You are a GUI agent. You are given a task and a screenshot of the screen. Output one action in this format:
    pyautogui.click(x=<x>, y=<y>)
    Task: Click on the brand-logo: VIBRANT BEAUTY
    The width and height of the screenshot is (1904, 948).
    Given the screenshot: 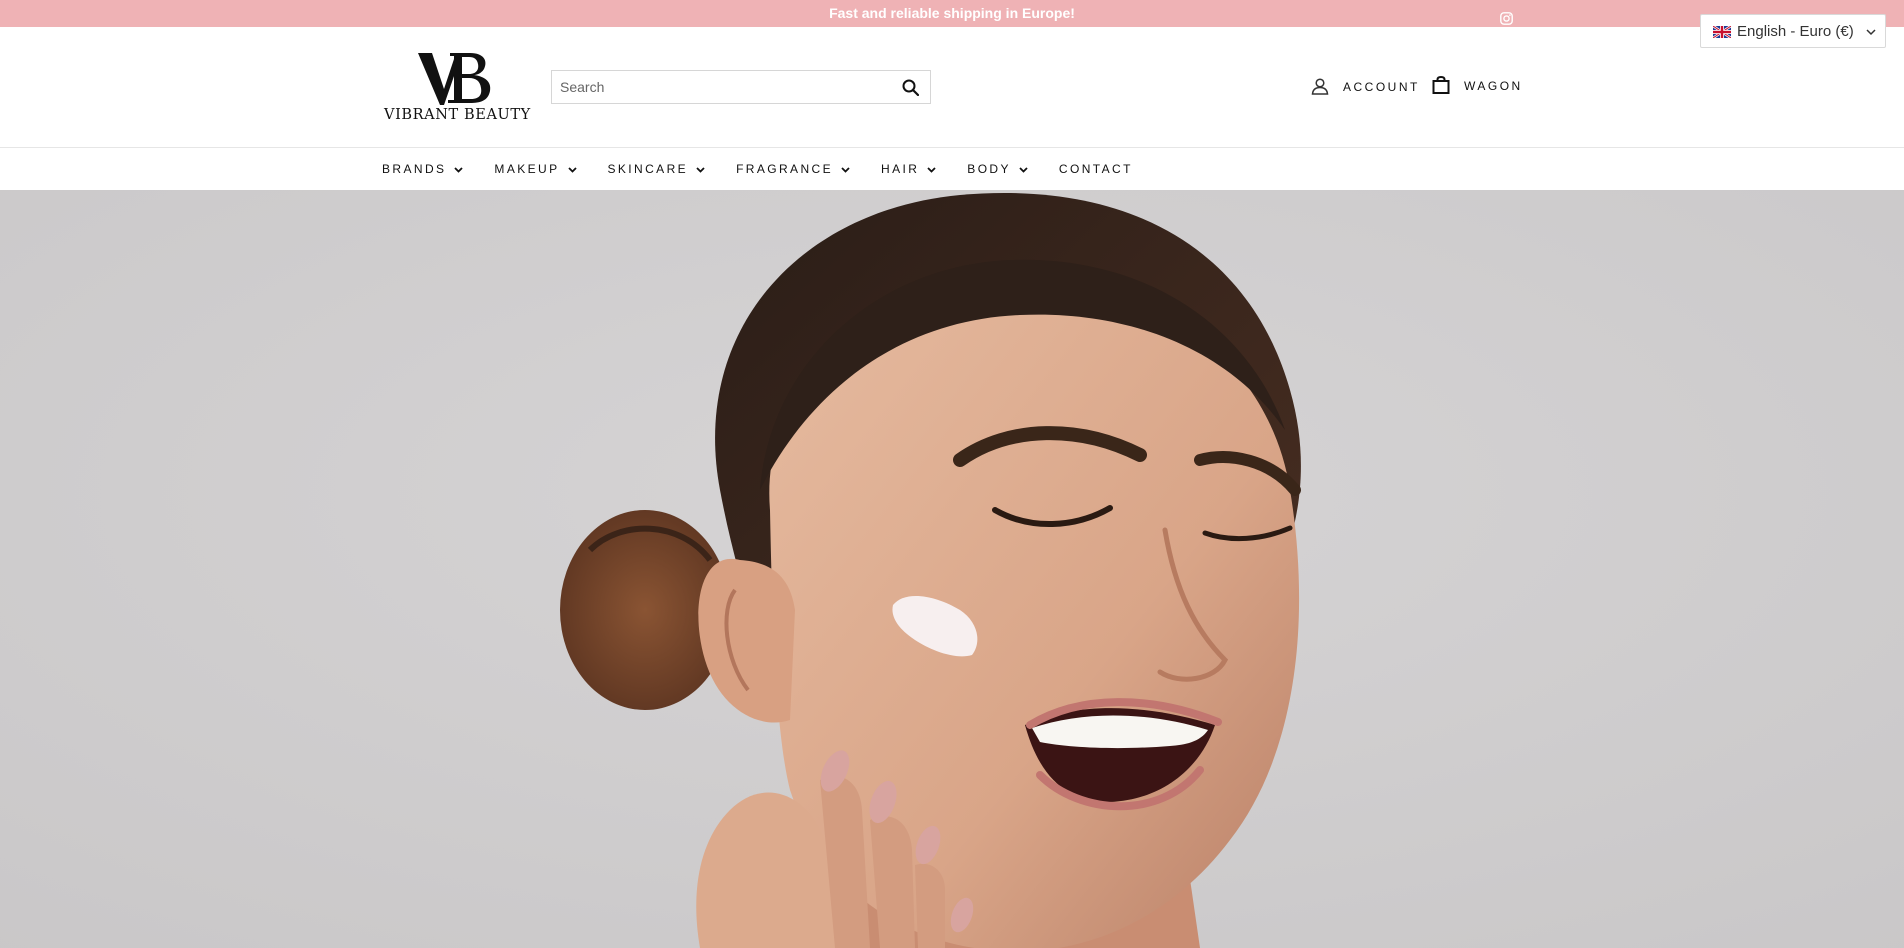 What is the action you would take?
    pyautogui.click(x=457, y=87)
    